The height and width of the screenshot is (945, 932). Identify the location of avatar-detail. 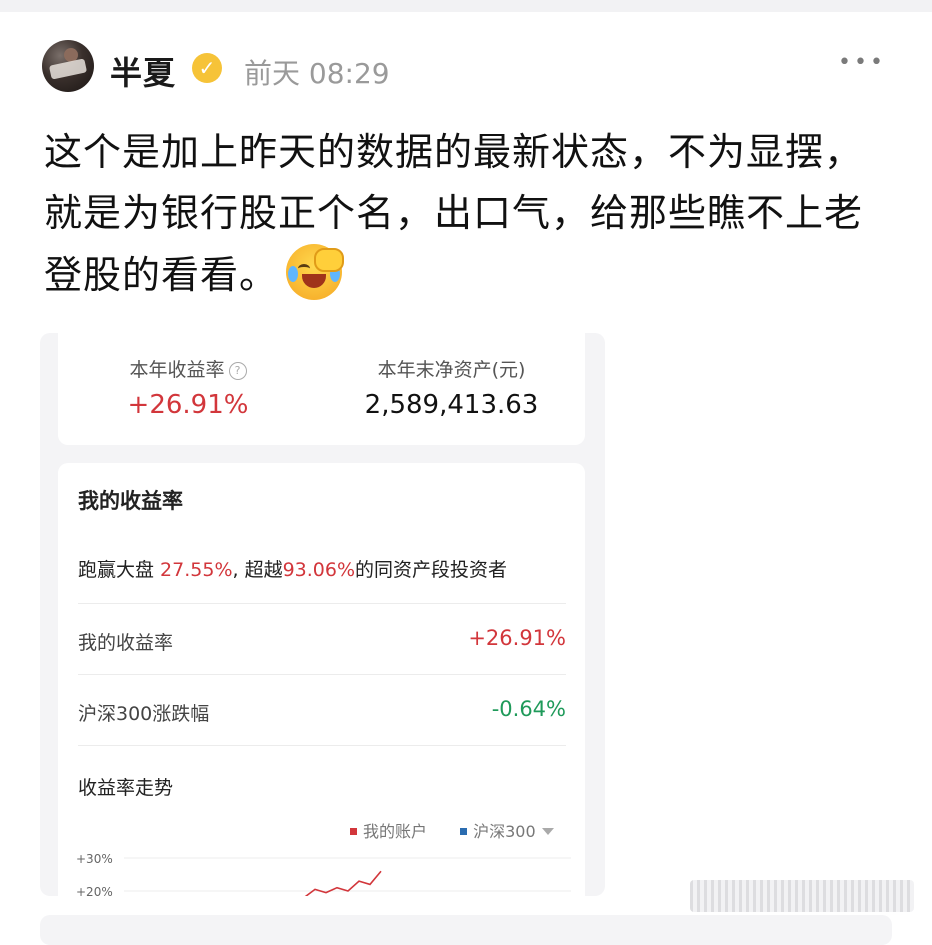
(68, 69).